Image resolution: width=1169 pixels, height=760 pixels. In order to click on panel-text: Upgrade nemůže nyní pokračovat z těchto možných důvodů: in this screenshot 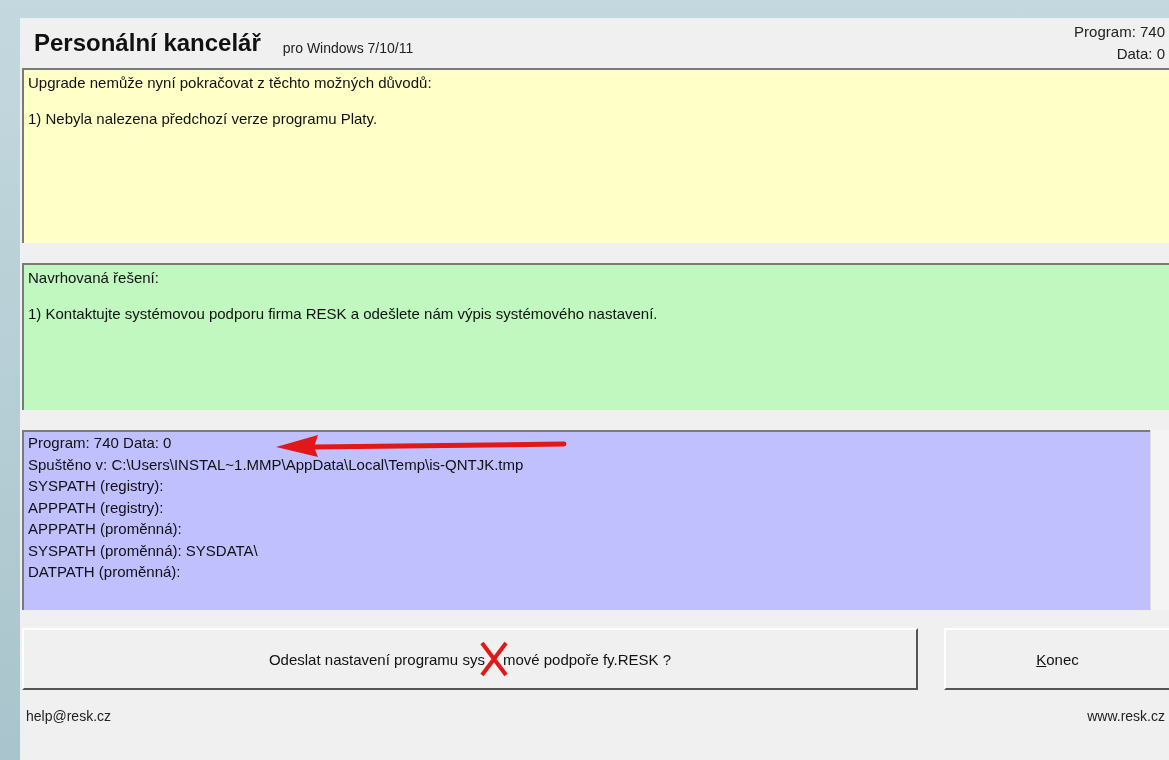, I will do `click(230, 83)`.